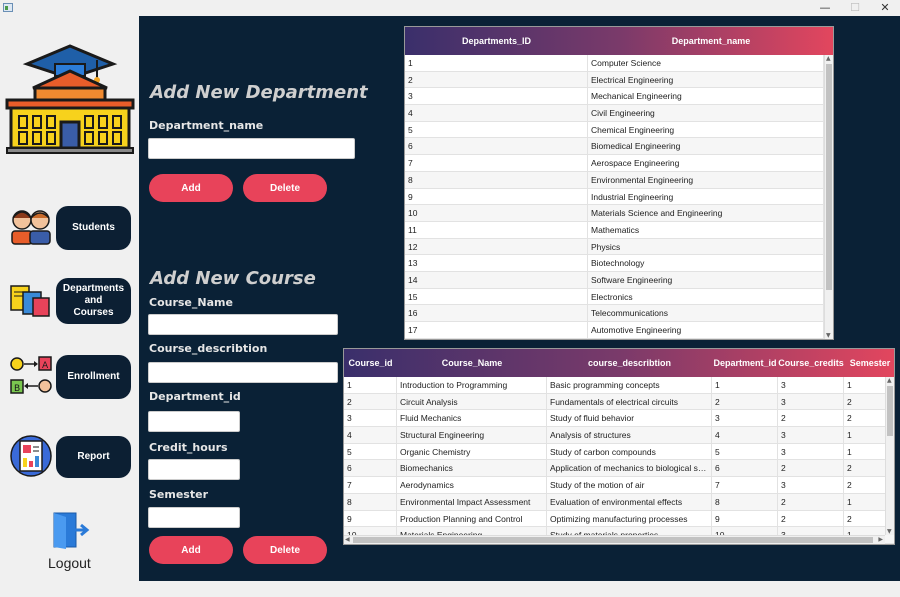  I want to click on table-cell: Civil Engineering, so click(706, 113).